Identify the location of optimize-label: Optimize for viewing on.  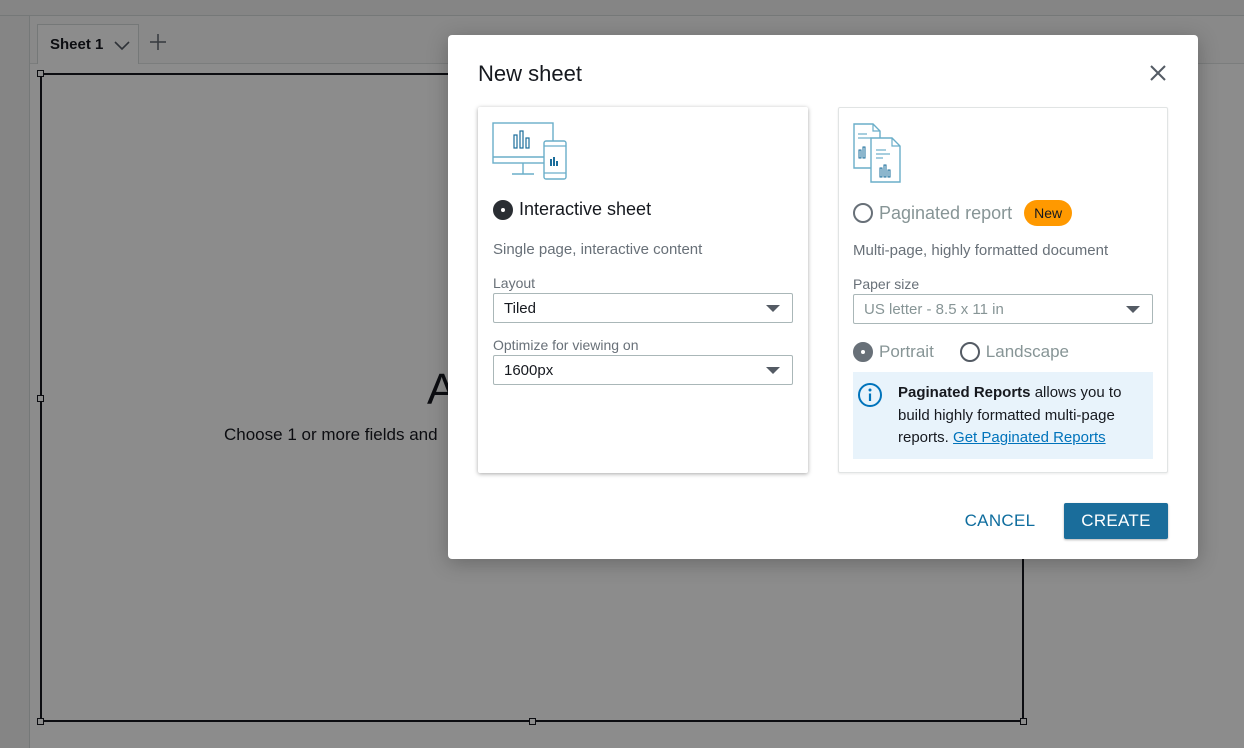
(566, 345).